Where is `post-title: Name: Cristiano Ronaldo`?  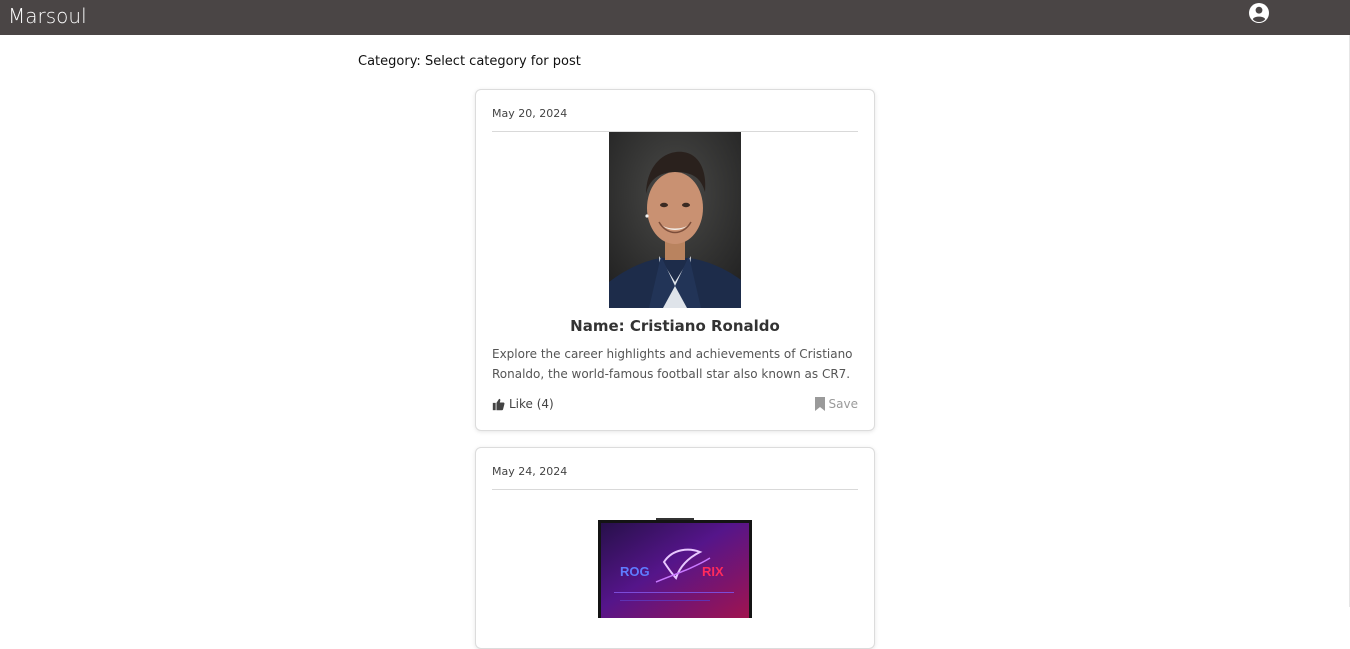 post-title: Name: Cristiano Ronaldo is located at coordinates (675, 326).